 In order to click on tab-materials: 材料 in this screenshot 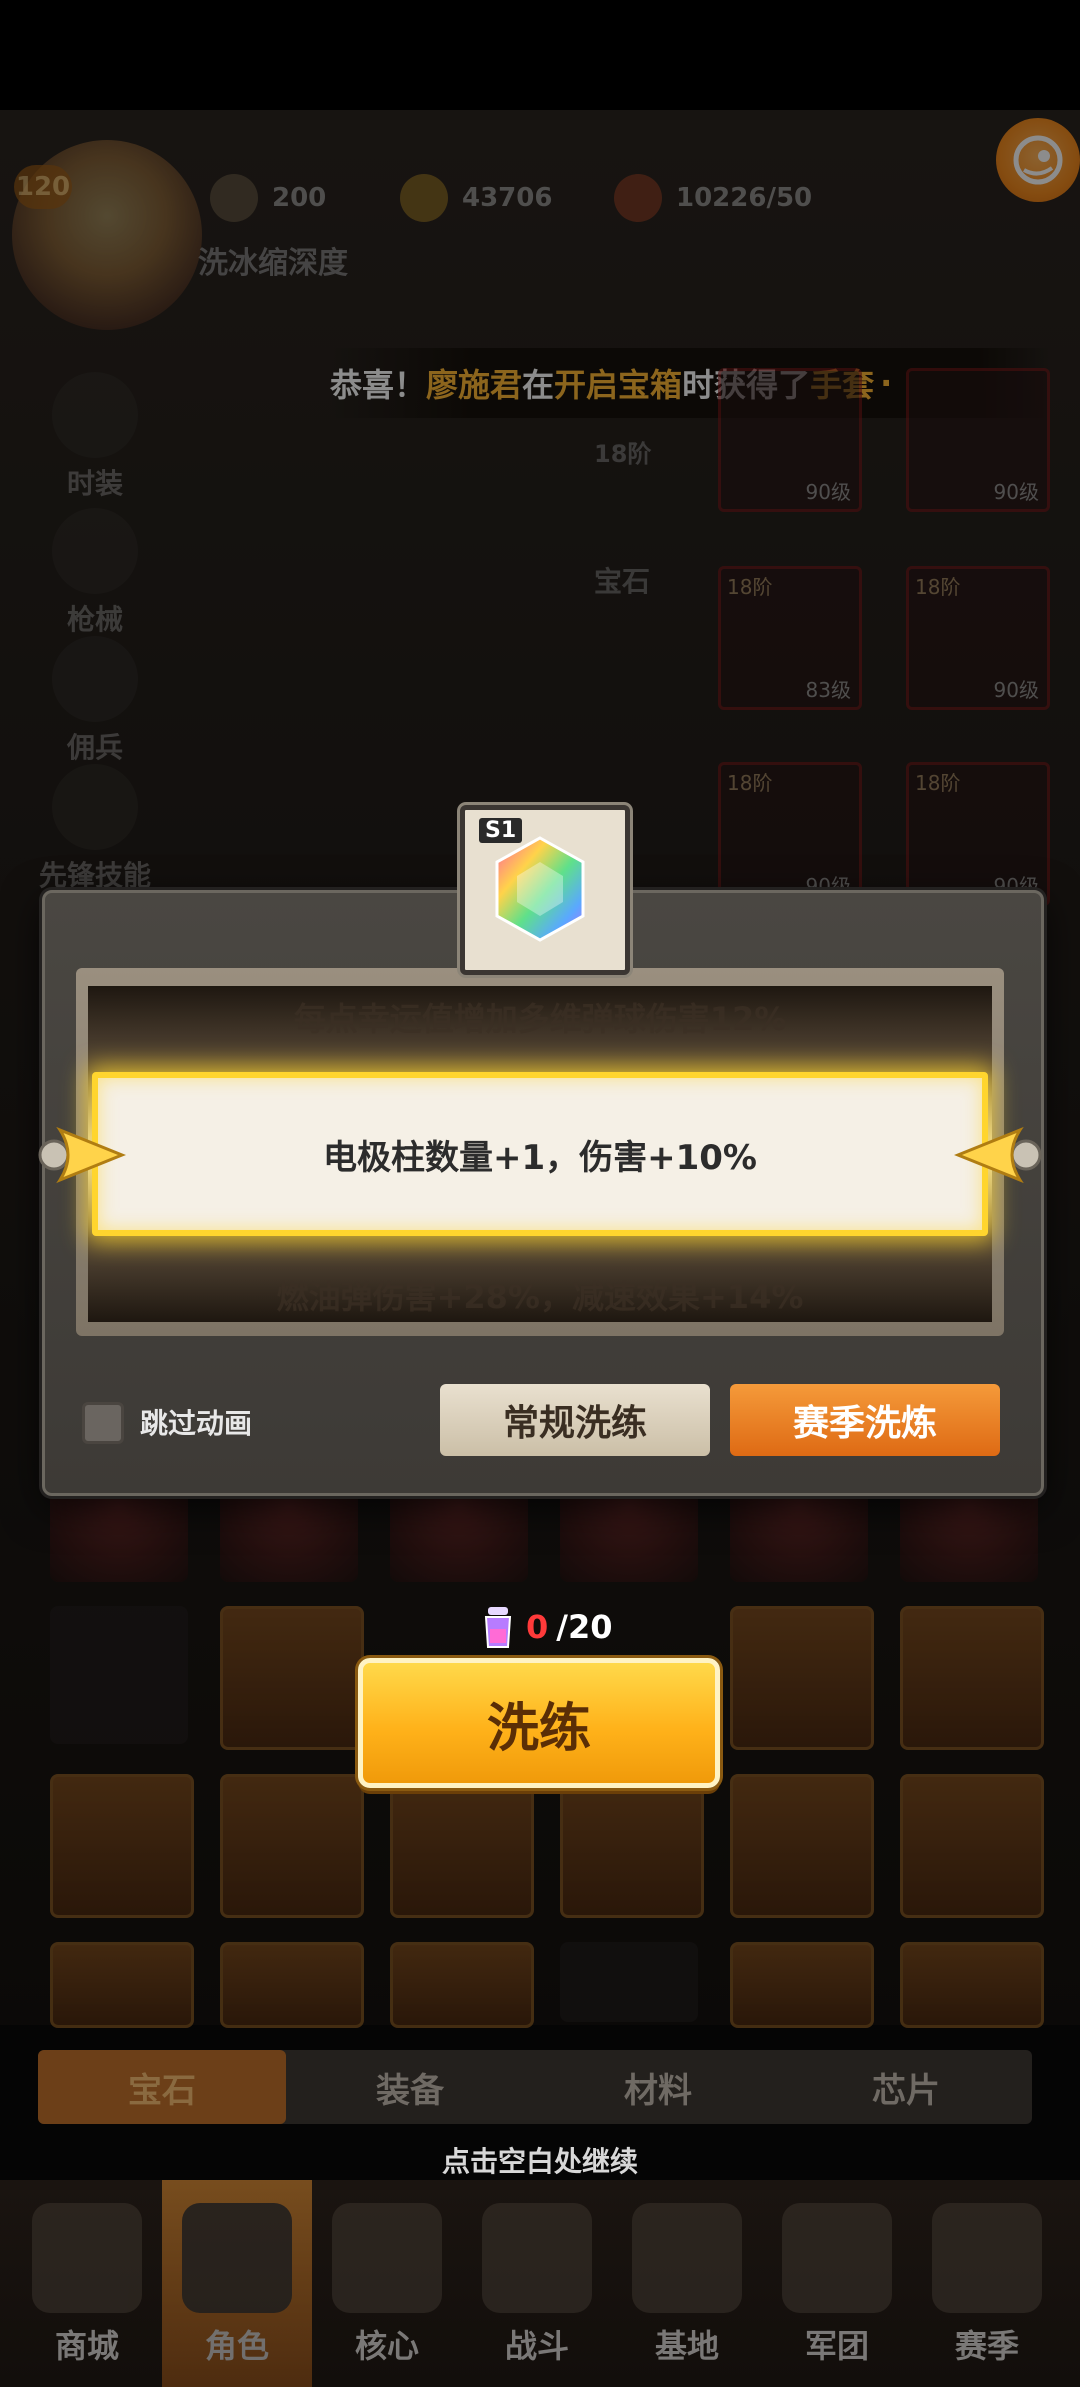, I will do `click(658, 2087)`.